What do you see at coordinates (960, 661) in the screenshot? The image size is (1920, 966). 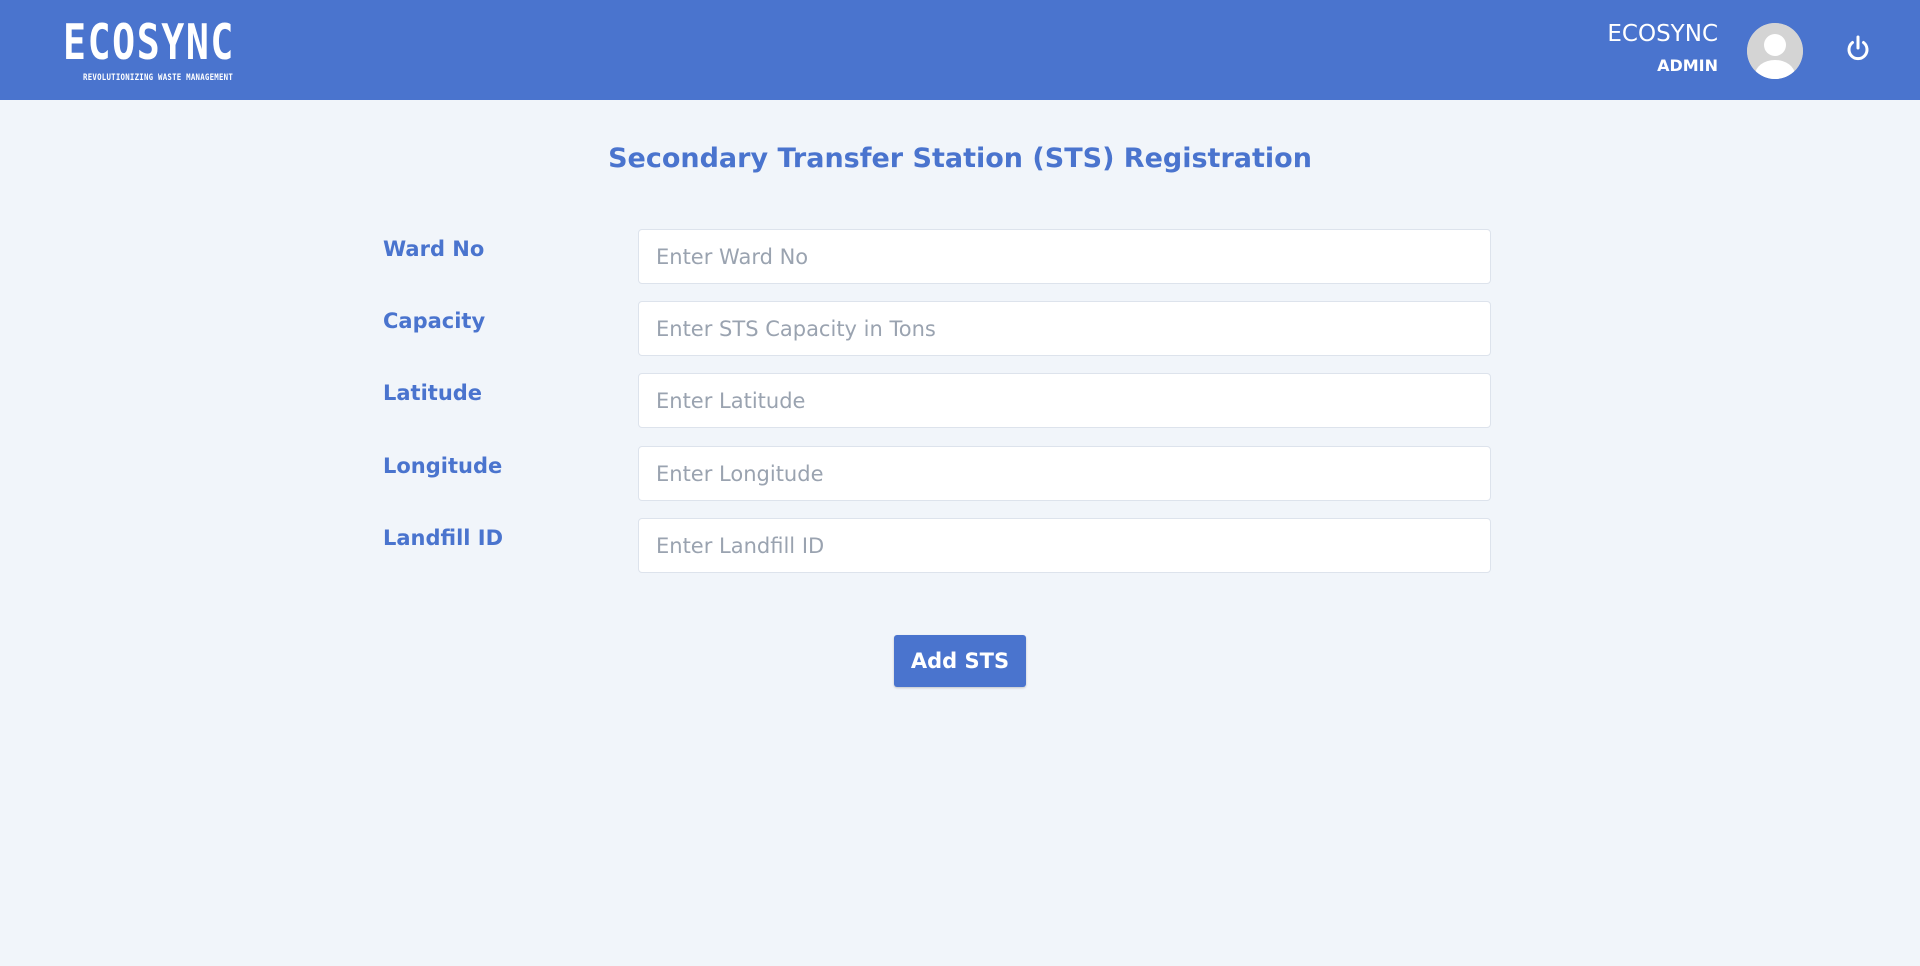 I see `add-sts-button: Add STS` at bounding box center [960, 661].